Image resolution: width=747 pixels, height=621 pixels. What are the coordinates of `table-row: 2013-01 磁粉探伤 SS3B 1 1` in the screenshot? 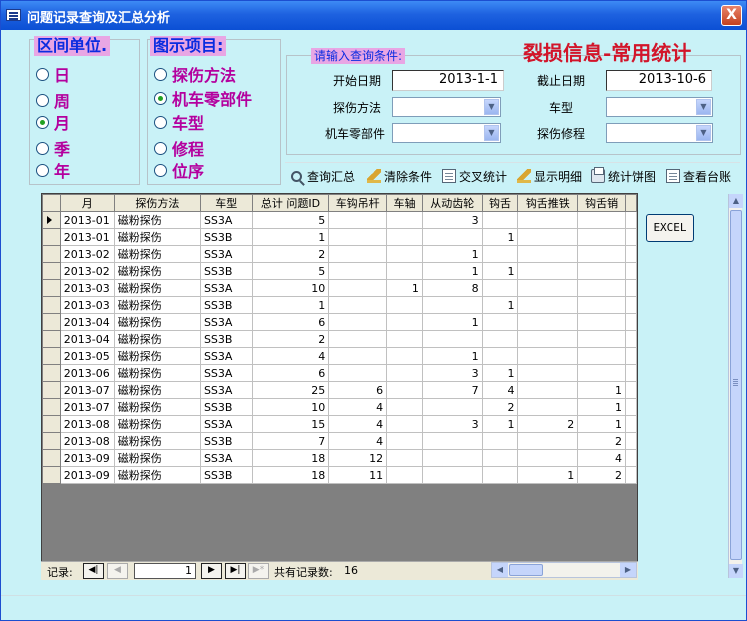 It's located at (340, 237).